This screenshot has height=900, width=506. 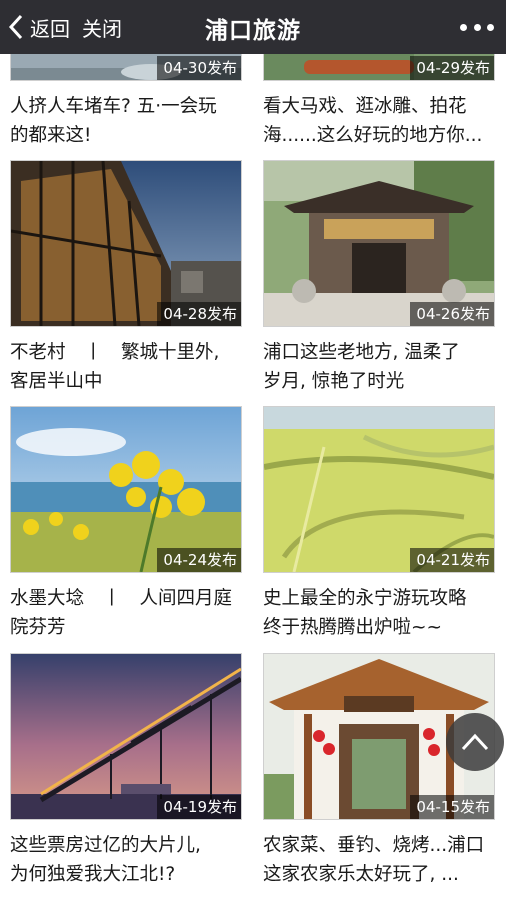 I want to click on chevron-left-icon, so click(x=15, y=27).